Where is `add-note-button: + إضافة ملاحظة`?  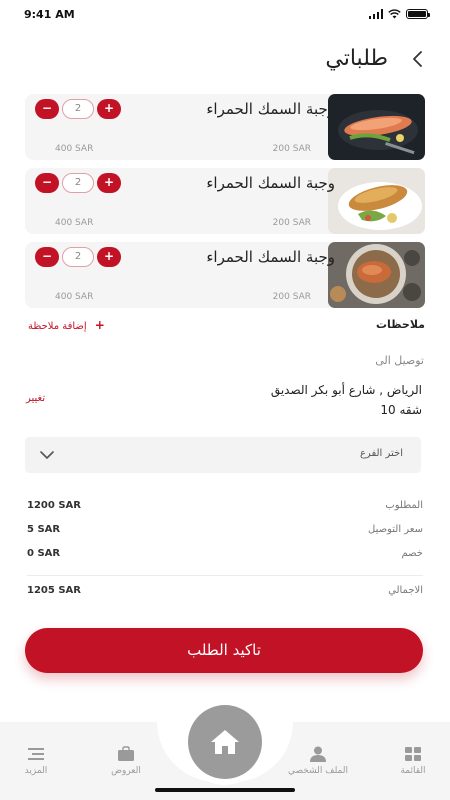
add-note-button: + إضافة ملاحظة is located at coordinates (66, 325).